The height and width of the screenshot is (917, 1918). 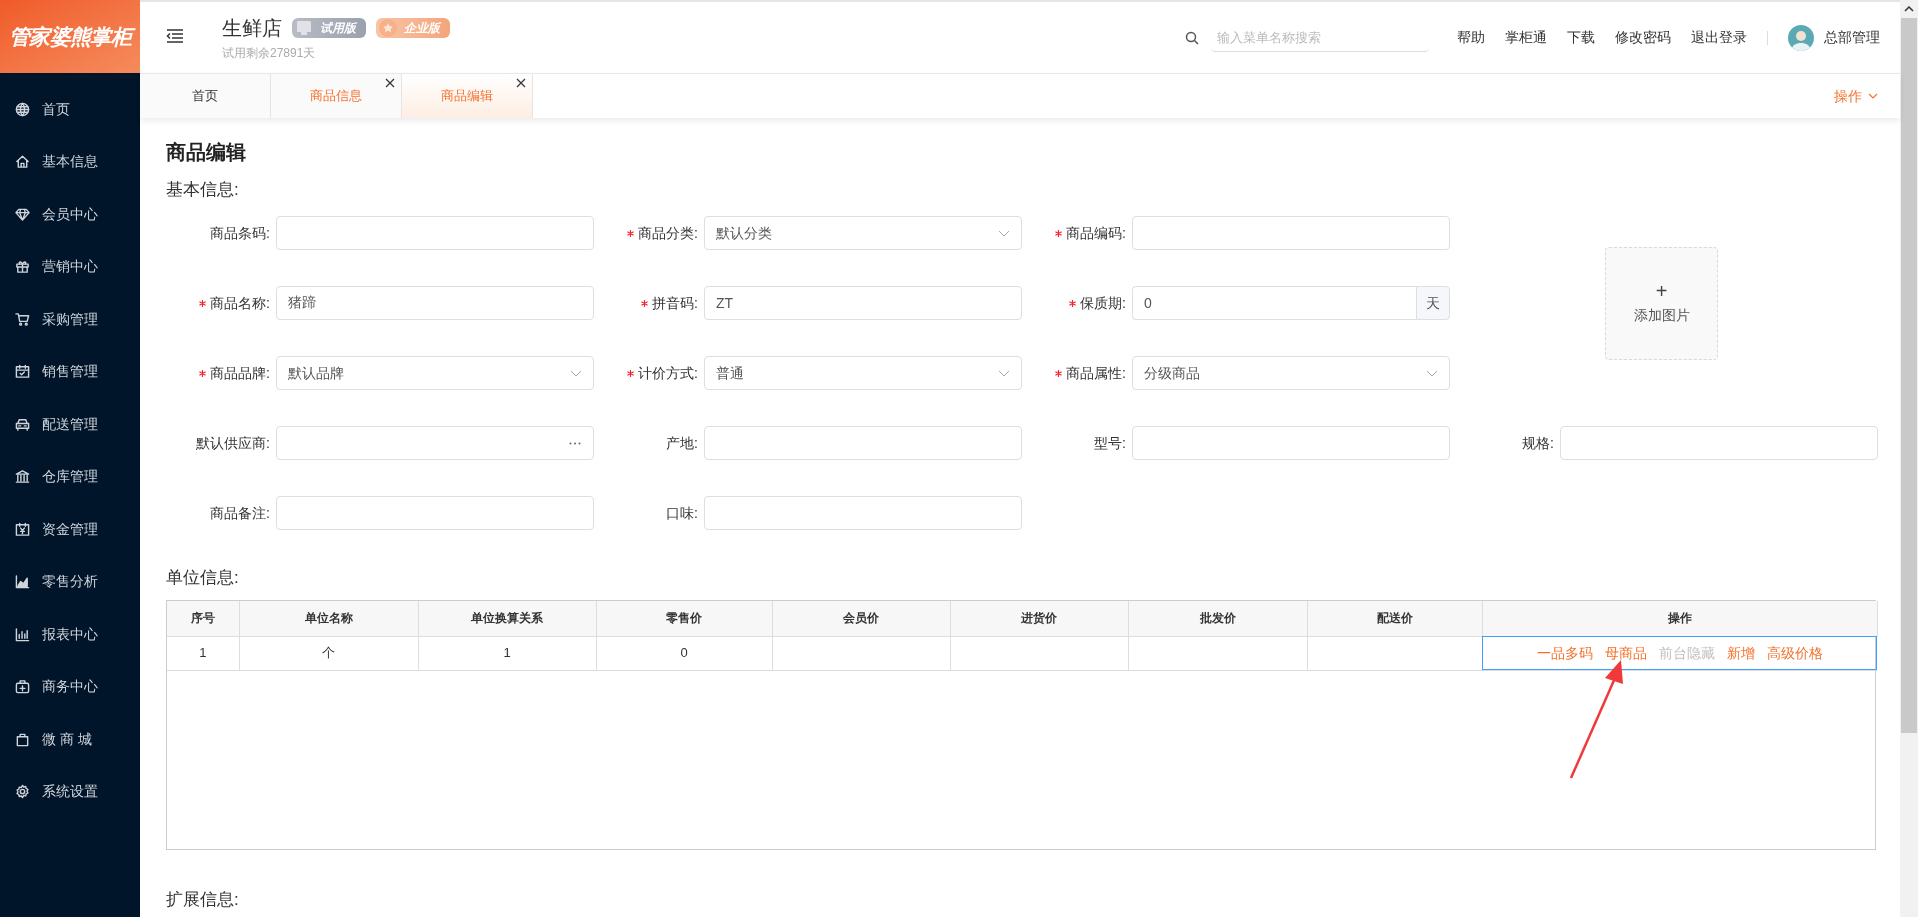 I want to click on column-header: 批发价, so click(x=1217, y=618).